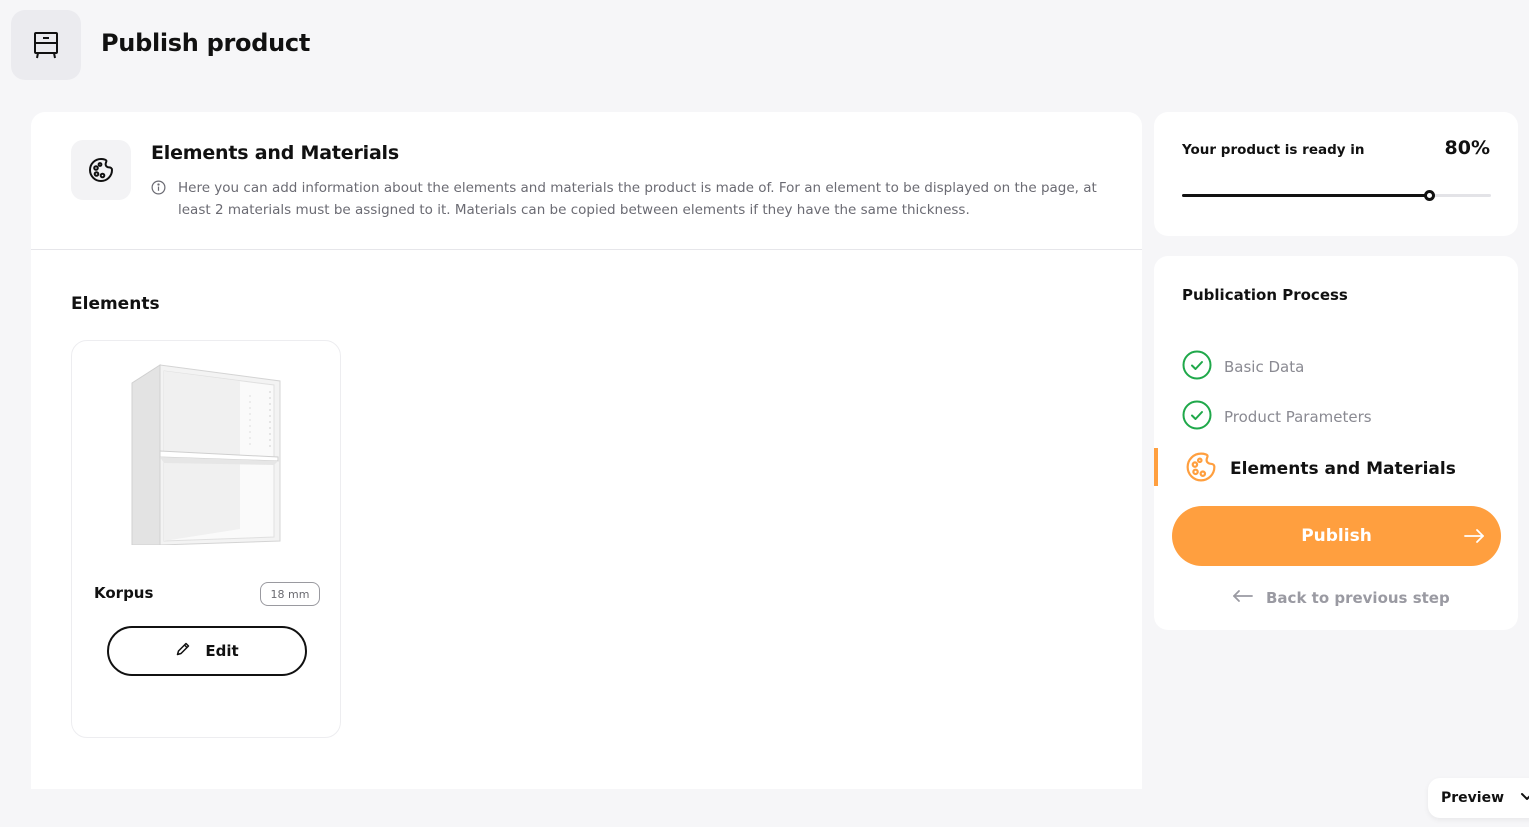  I want to click on element-image, so click(206, 454).